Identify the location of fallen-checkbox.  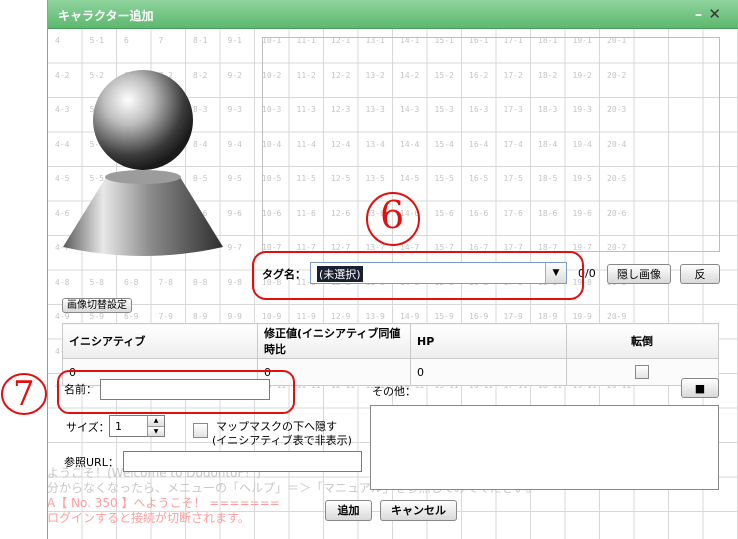
(642, 372).